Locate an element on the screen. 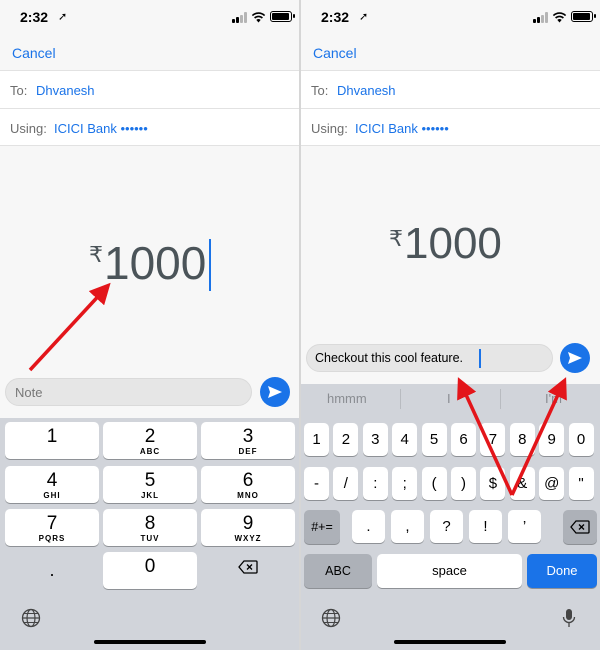 This screenshot has height=650, width=600. backspace-key is located at coordinates (580, 527).